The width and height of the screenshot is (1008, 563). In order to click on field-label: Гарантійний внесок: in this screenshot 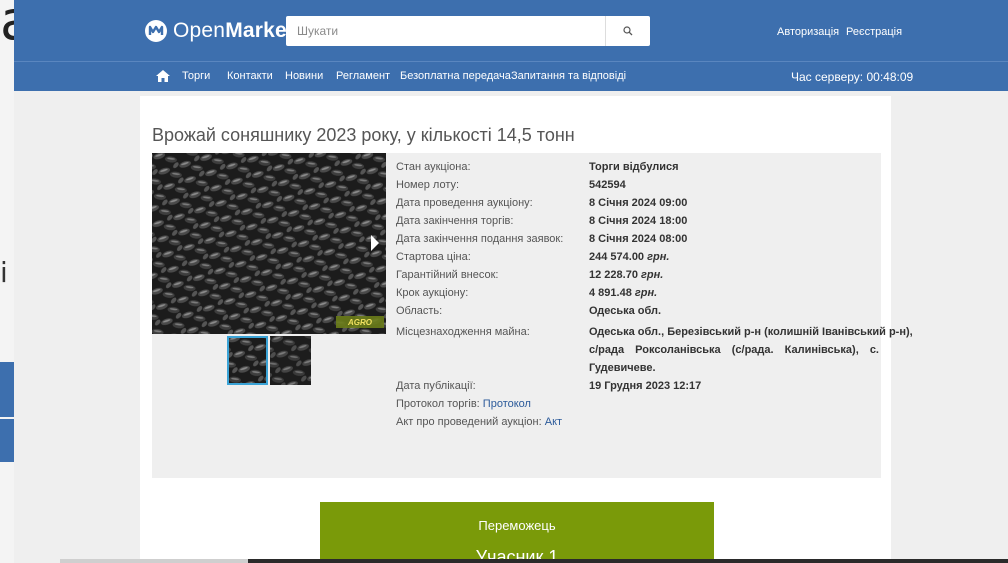, I will do `click(447, 275)`.